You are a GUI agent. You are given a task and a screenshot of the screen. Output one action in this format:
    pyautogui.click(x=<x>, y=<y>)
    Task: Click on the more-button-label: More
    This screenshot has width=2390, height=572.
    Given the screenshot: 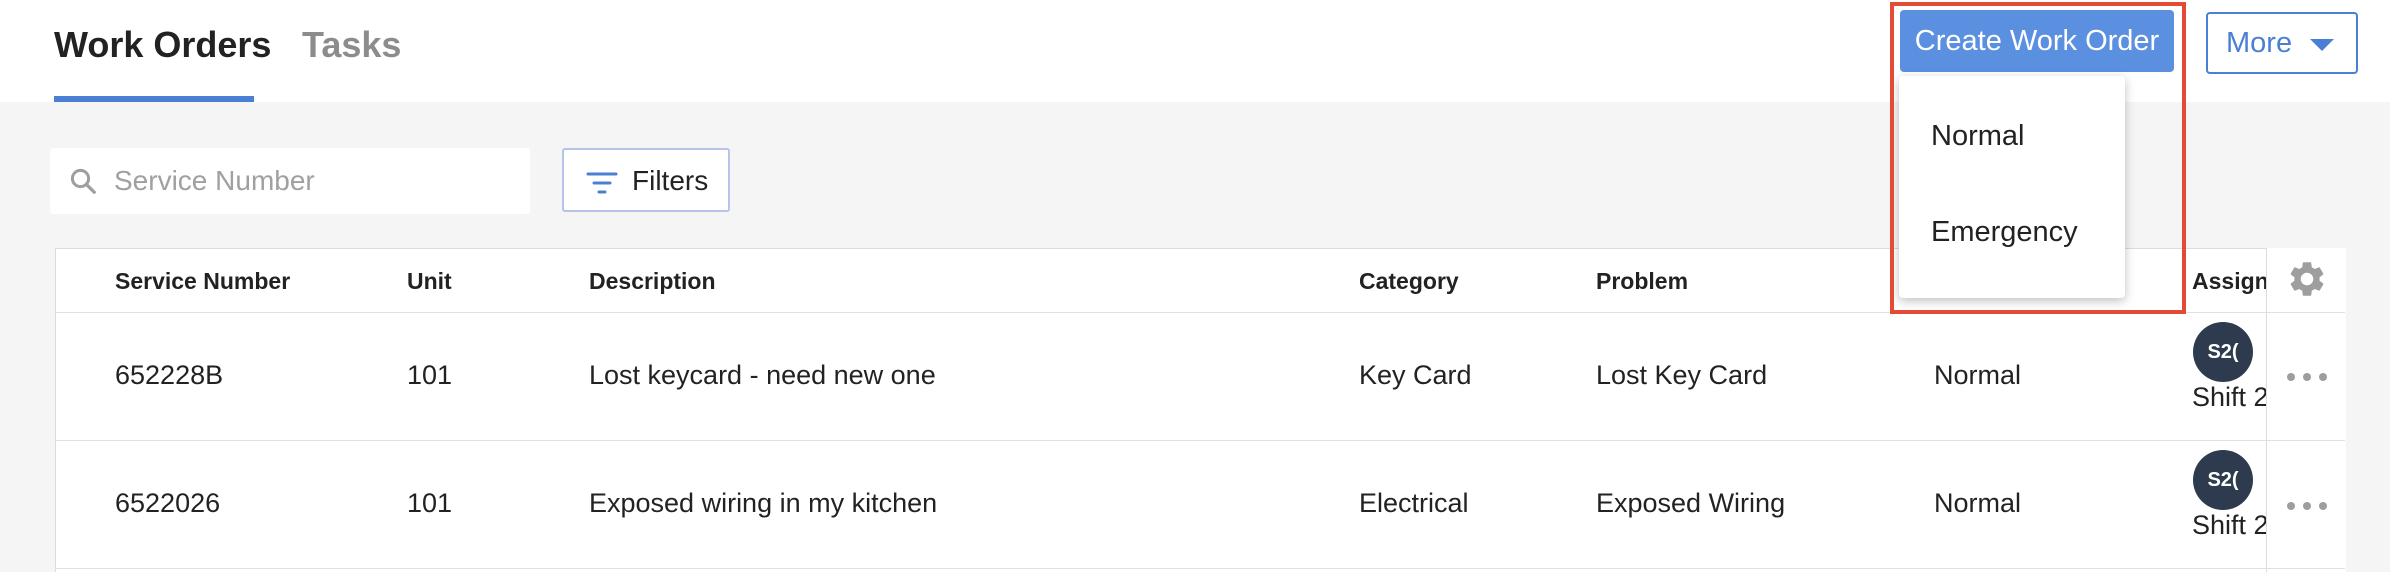 What is the action you would take?
    pyautogui.click(x=2259, y=42)
    